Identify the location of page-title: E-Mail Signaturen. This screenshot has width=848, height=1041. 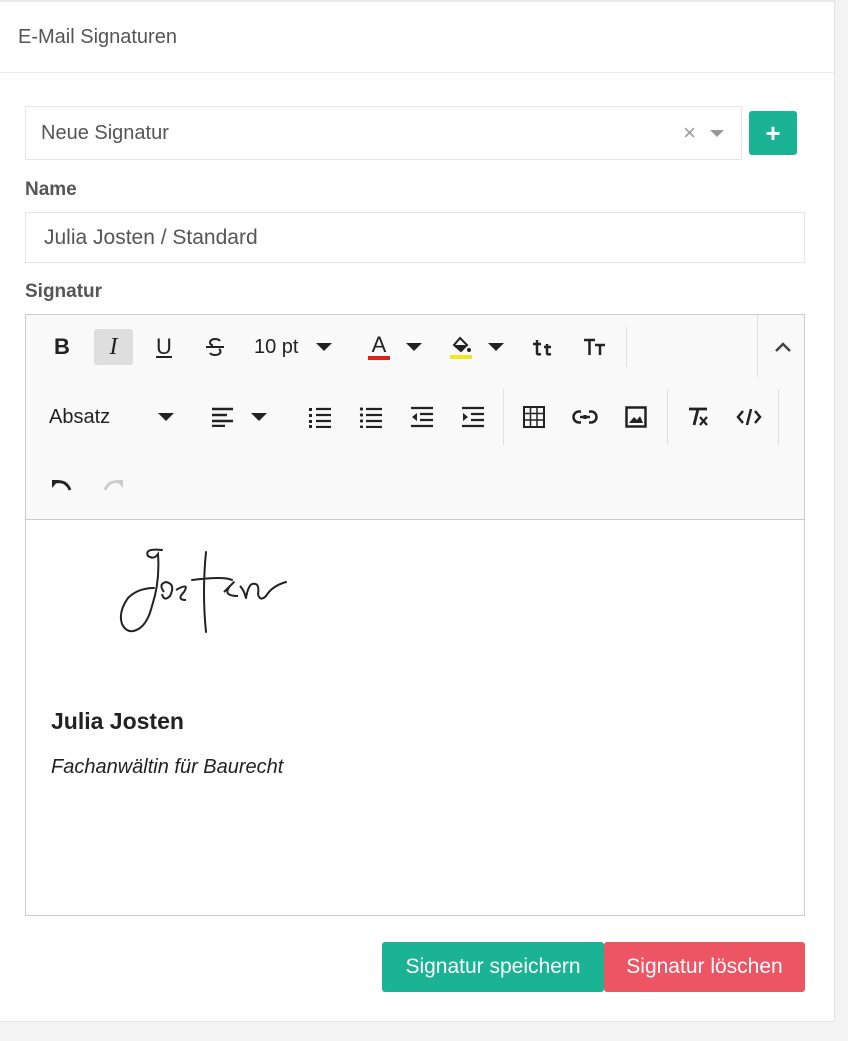
(97, 36).